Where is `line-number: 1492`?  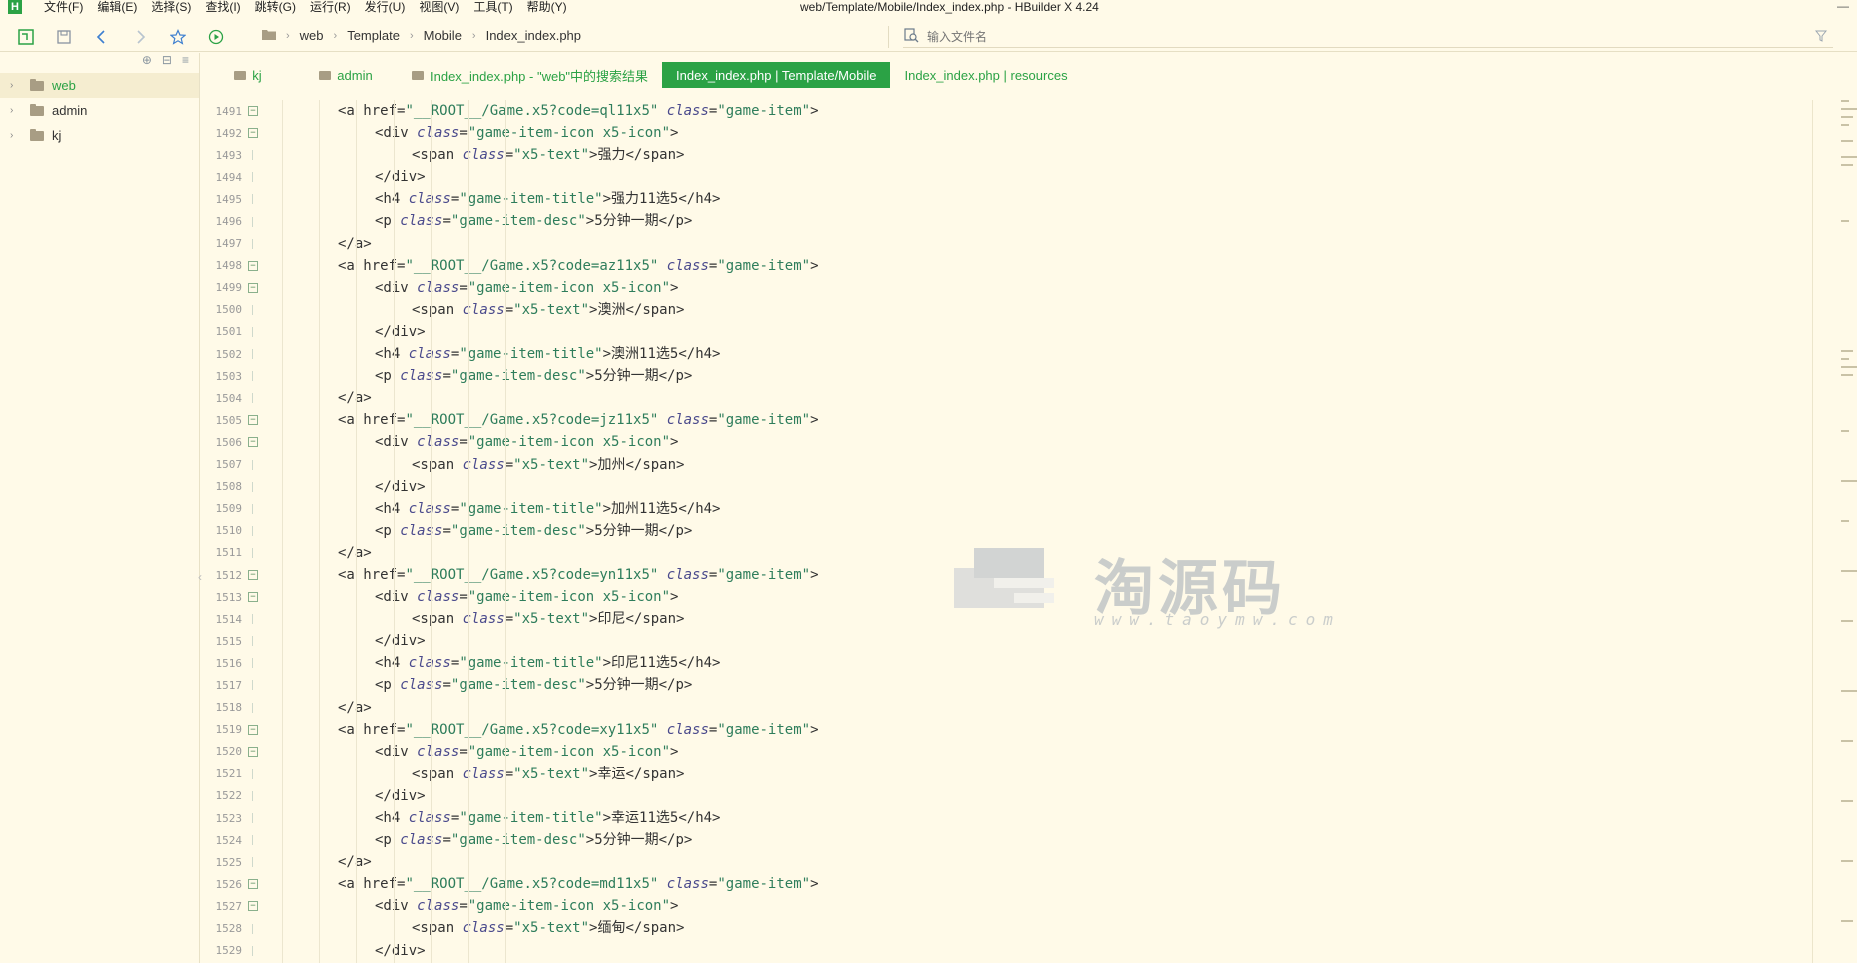
line-number: 1492 is located at coordinates (229, 133).